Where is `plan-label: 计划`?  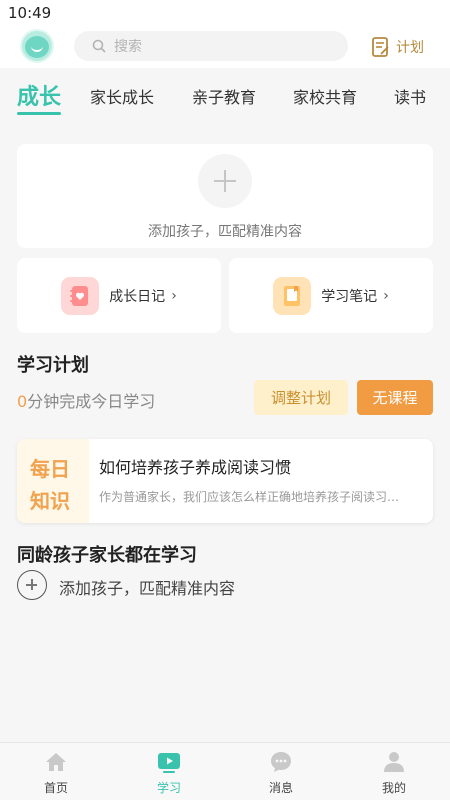
plan-label: 计划 is located at coordinates (410, 48).